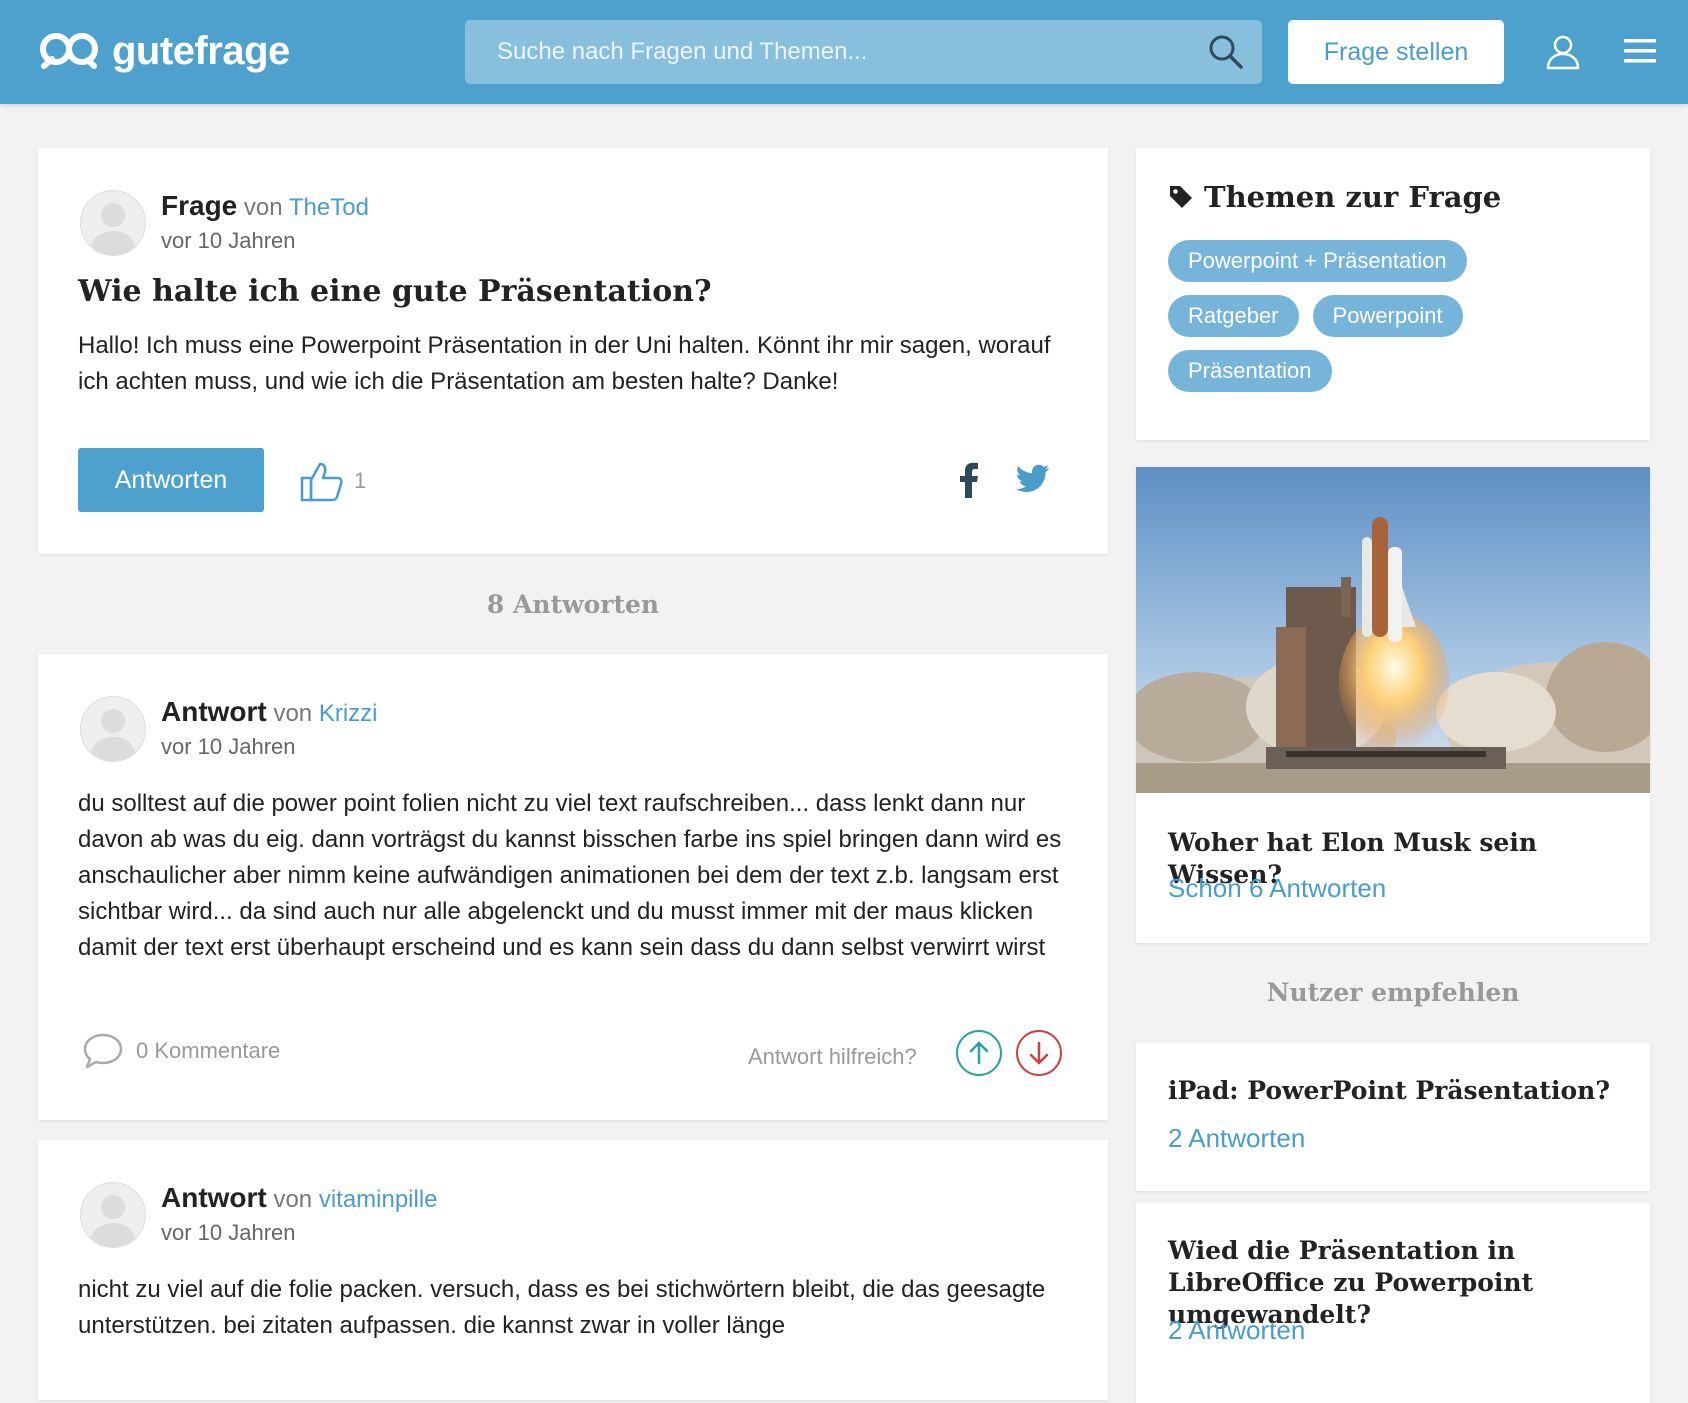 The height and width of the screenshot is (1403, 1688). I want to click on answer-meta: Antwort von vitaminpille, so click(299, 1198).